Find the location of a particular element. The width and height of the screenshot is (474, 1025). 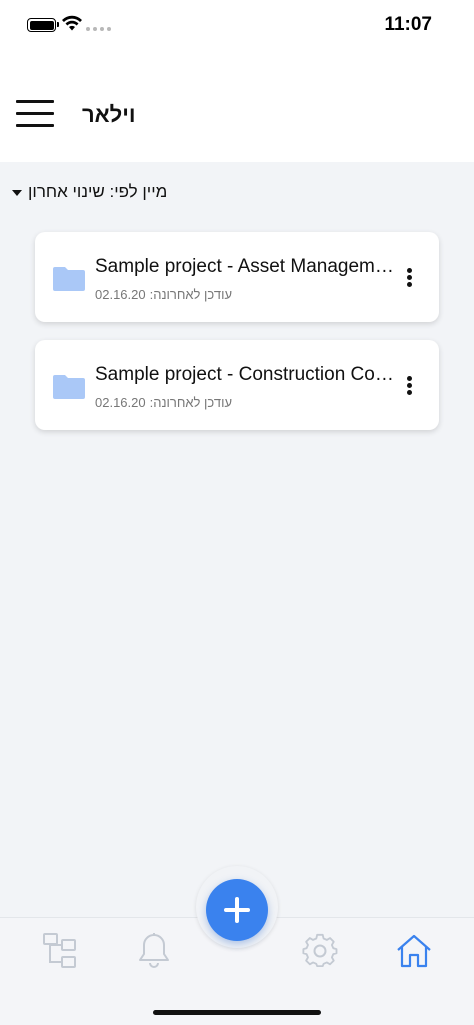

sort-label: מיין לפי: שינוי אחרון is located at coordinates (98, 191).